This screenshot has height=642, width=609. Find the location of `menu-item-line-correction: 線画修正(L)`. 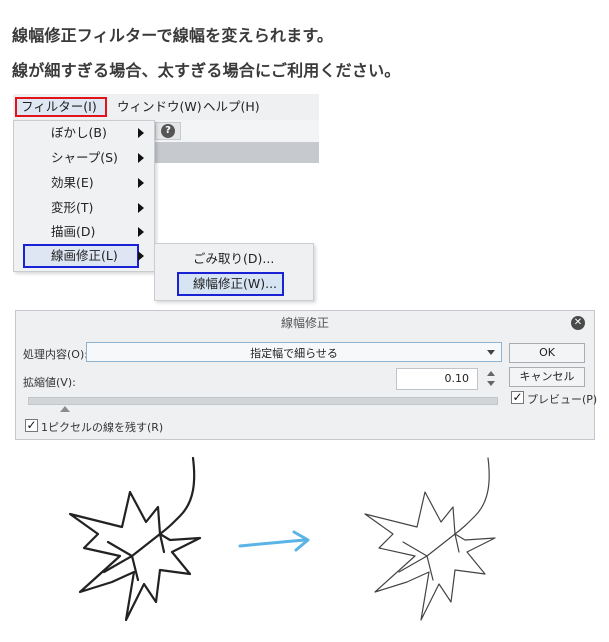

menu-item-line-correction: 線画修正(L) is located at coordinates (84, 256).